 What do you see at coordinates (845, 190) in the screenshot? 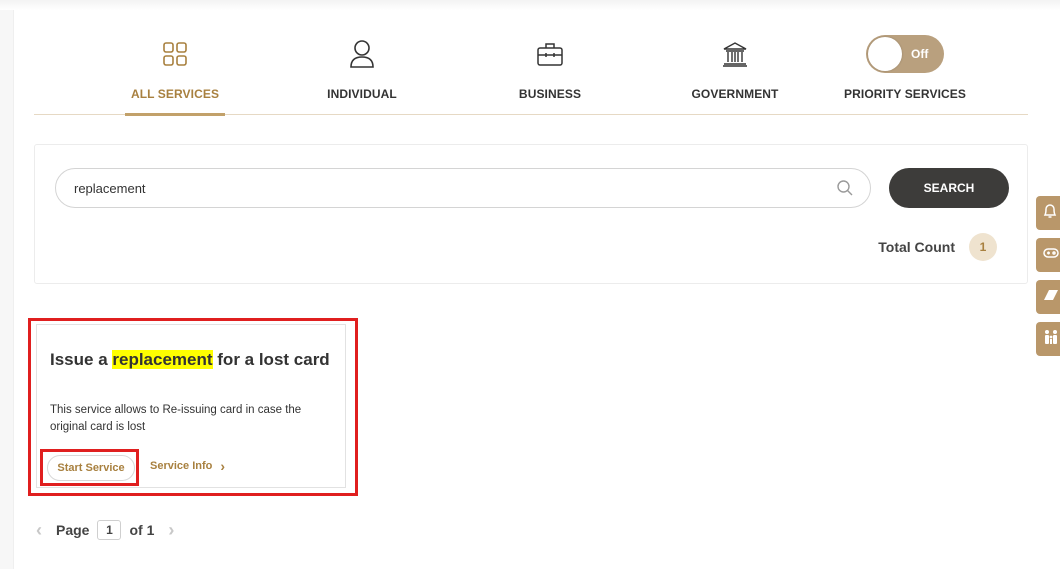
I see `search-icon` at bounding box center [845, 190].